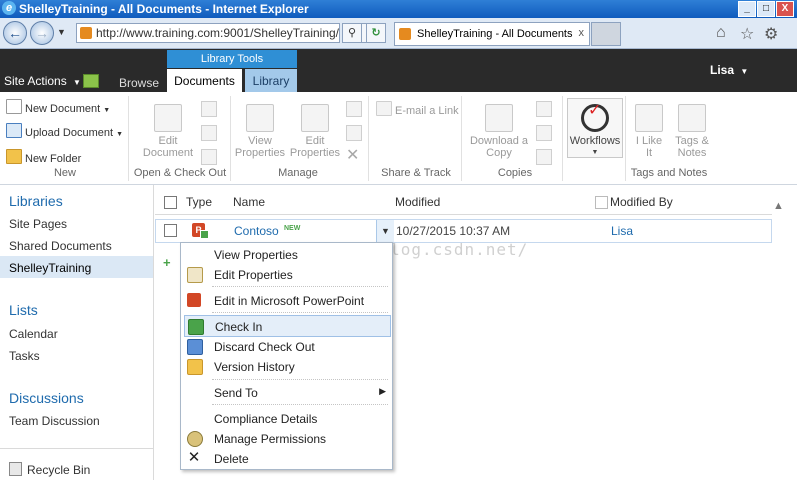  I want to click on check-out-icon, so click(209, 109).